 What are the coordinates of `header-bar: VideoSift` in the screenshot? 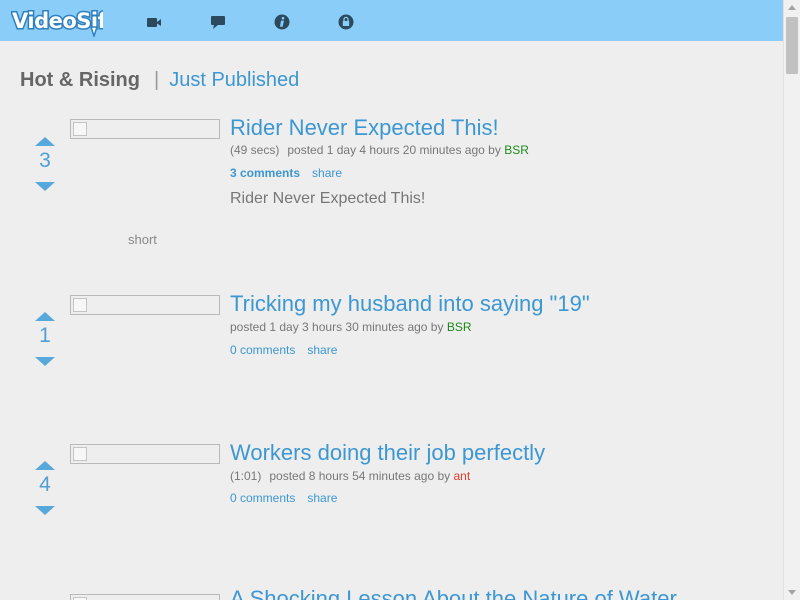 It's located at (391, 20).